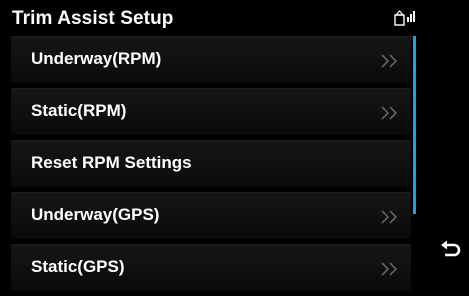 The image size is (469, 296). Describe the element at coordinates (211, 267) in the screenshot. I see `menu-item-static-gps: Static(GPS)` at that location.